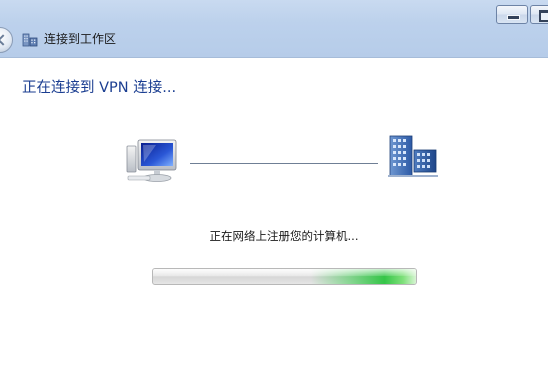 This screenshot has height=387, width=548. Describe the element at coordinates (513, 17) in the screenshot. I see `minimize-icon` at that location.